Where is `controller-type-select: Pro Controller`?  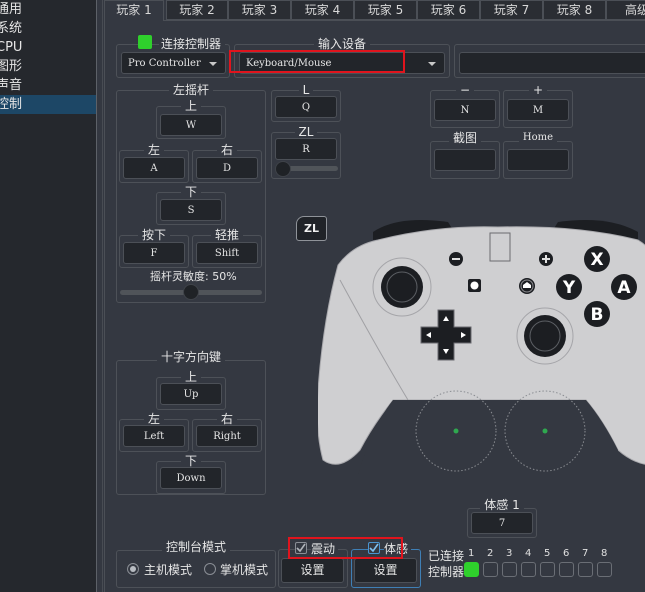
controller-type-select: Pro Controller is located at coordinates (173, 63).